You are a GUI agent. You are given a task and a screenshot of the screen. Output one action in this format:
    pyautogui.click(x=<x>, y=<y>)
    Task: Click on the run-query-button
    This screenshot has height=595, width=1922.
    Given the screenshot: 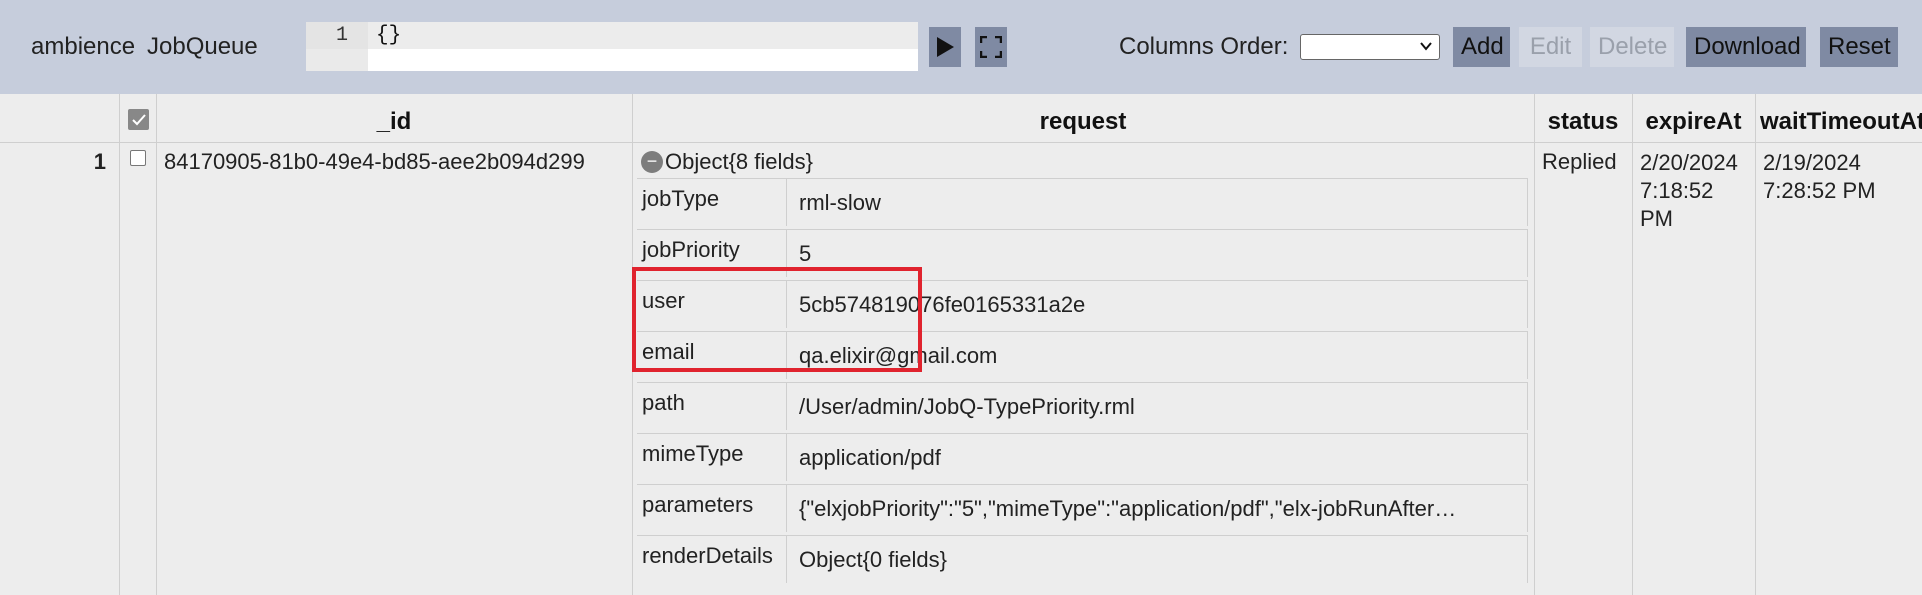 What is the action you would take?
    pyautogui.click(x=945, y=47)
    